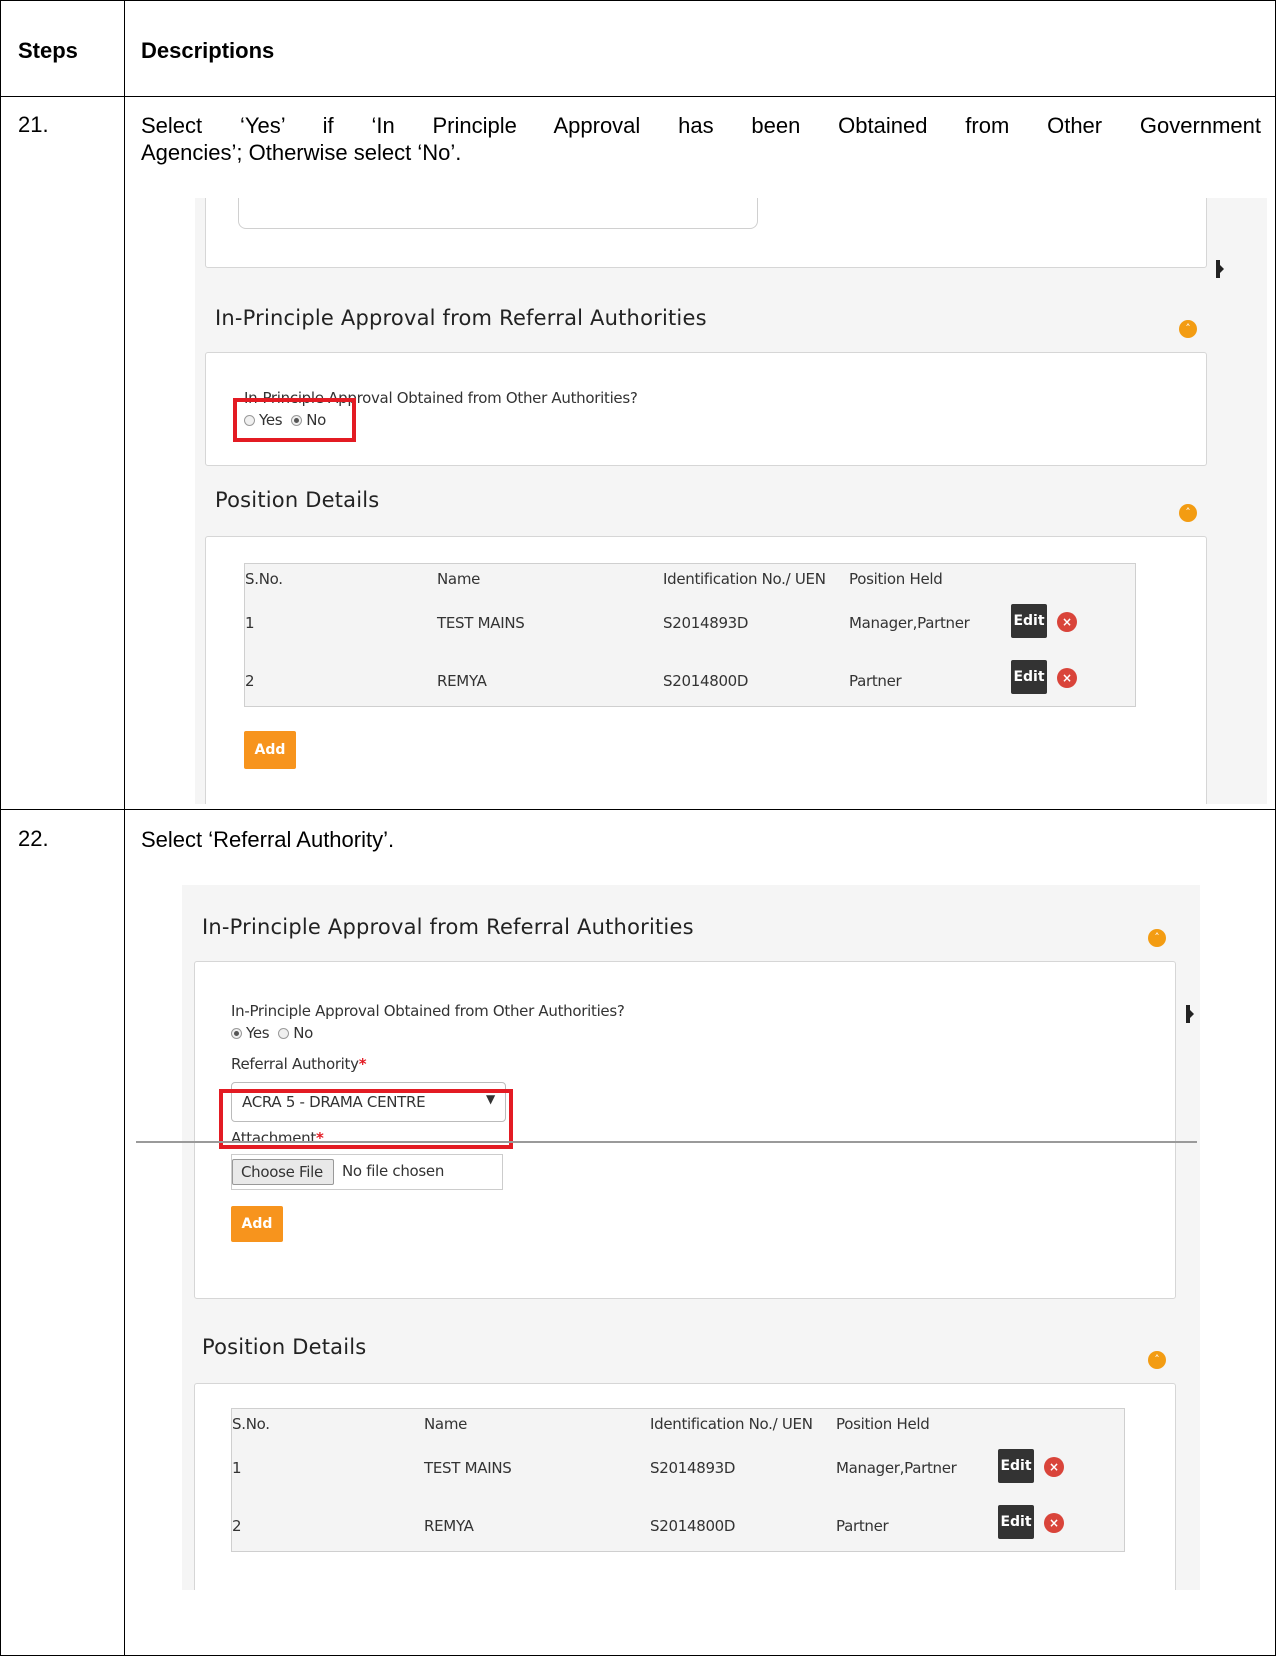  I want to click on step-number-21: 21., so click(33, 124).